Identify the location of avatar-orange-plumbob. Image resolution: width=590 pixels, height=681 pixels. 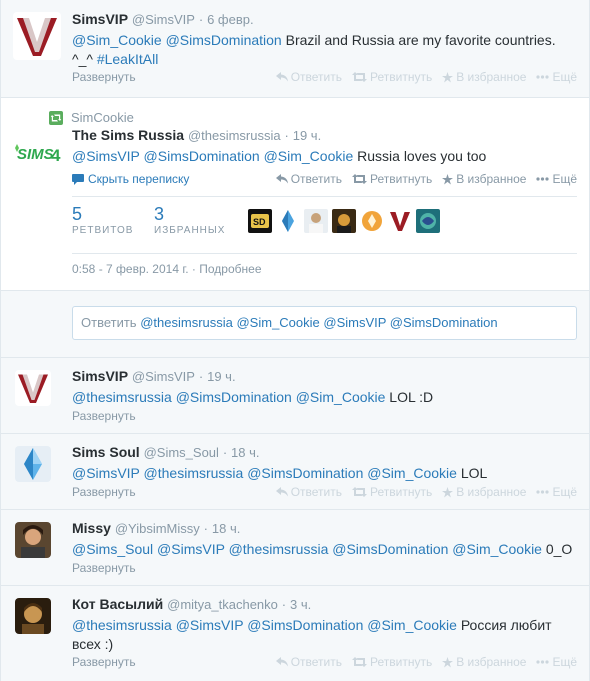
(372, 221).